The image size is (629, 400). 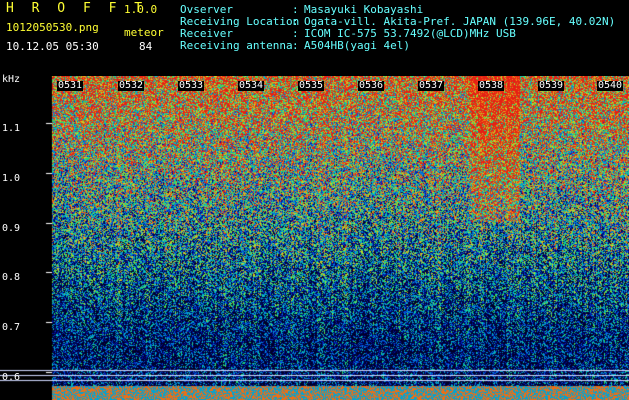 What do you see at coordinates (52, 27) in the screenshot?
I see `file-name: 1012050530.png` at bounding box center [52, 27].